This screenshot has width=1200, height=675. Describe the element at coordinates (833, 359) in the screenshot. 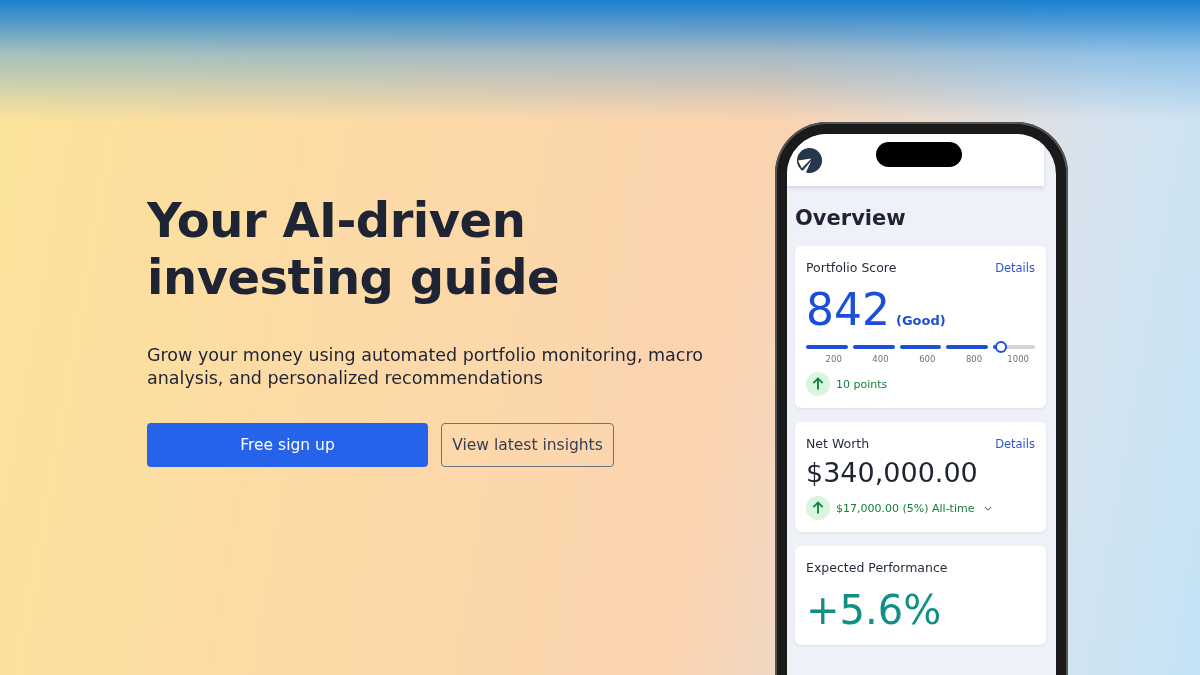

I see `tick-label: 200` at that location.